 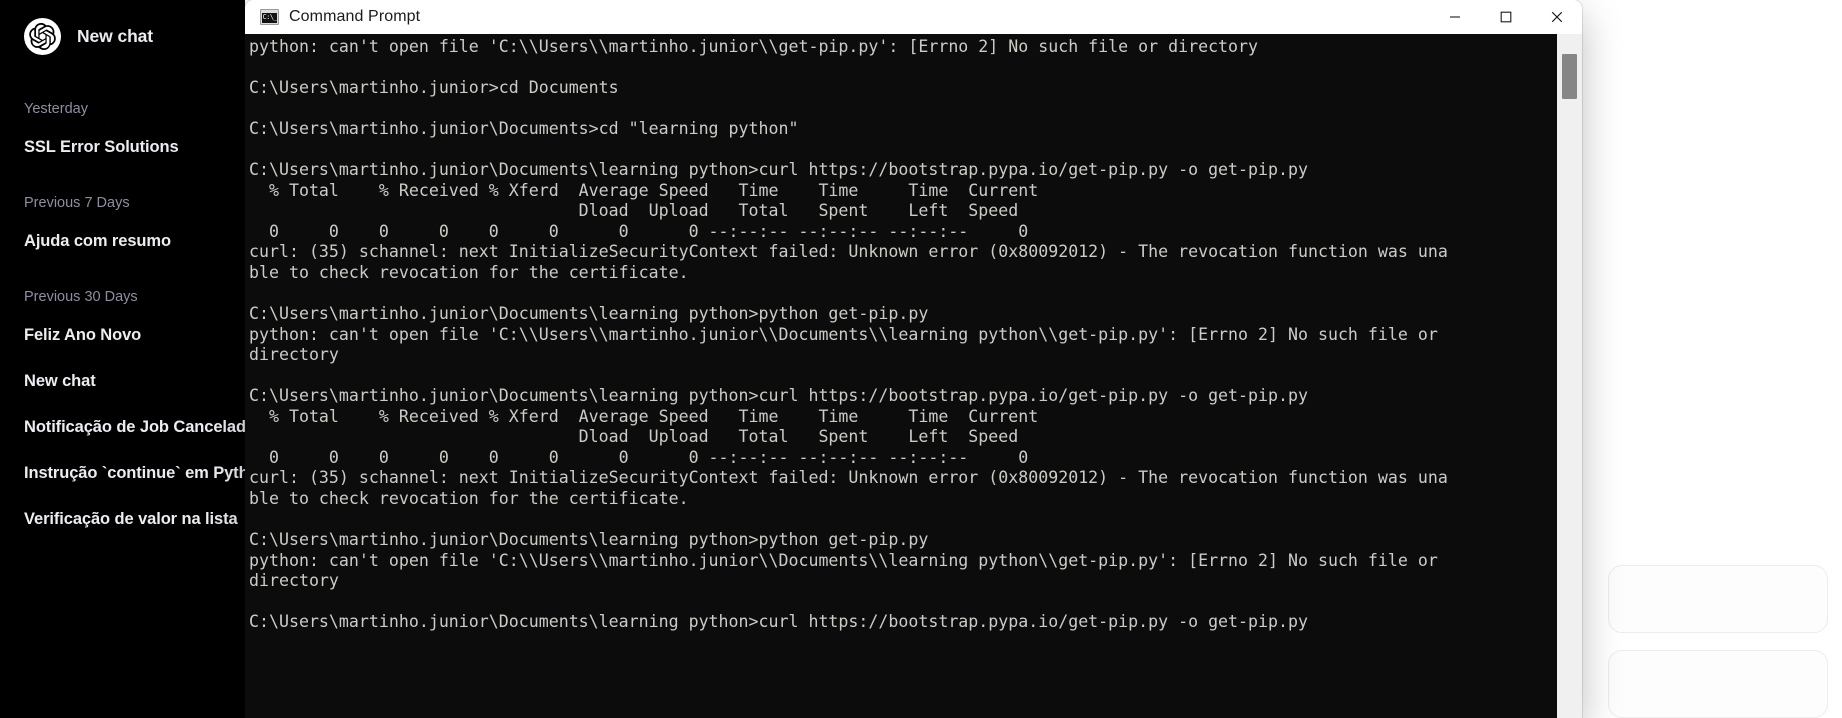 I want to click on nav-group-title-previous-7-days: Previous 7 Days, so click(x=77, y=203).